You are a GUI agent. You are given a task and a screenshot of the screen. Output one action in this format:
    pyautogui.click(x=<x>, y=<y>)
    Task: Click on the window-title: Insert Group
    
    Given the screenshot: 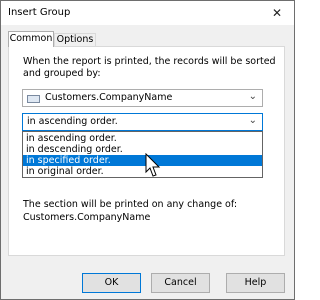 What is the action you would take?
    pyautogui.click(x=39, y=12)
    